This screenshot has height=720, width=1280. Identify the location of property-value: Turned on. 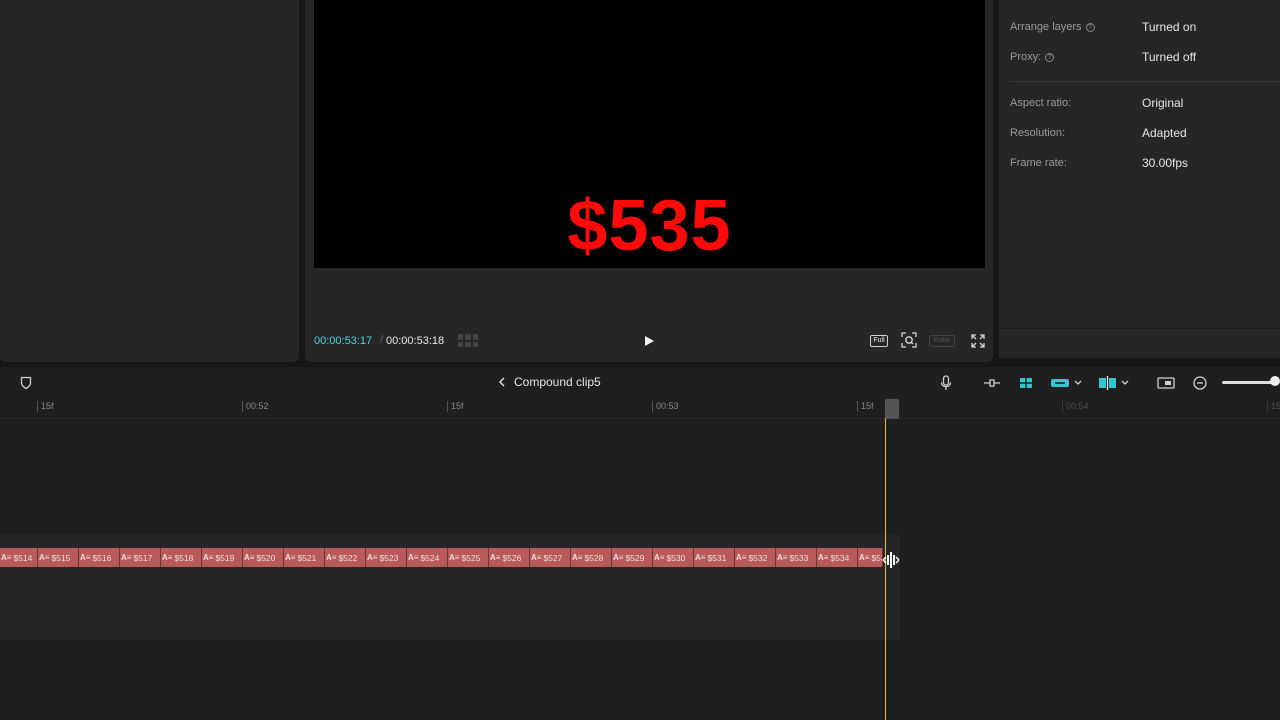
(1169, 27).